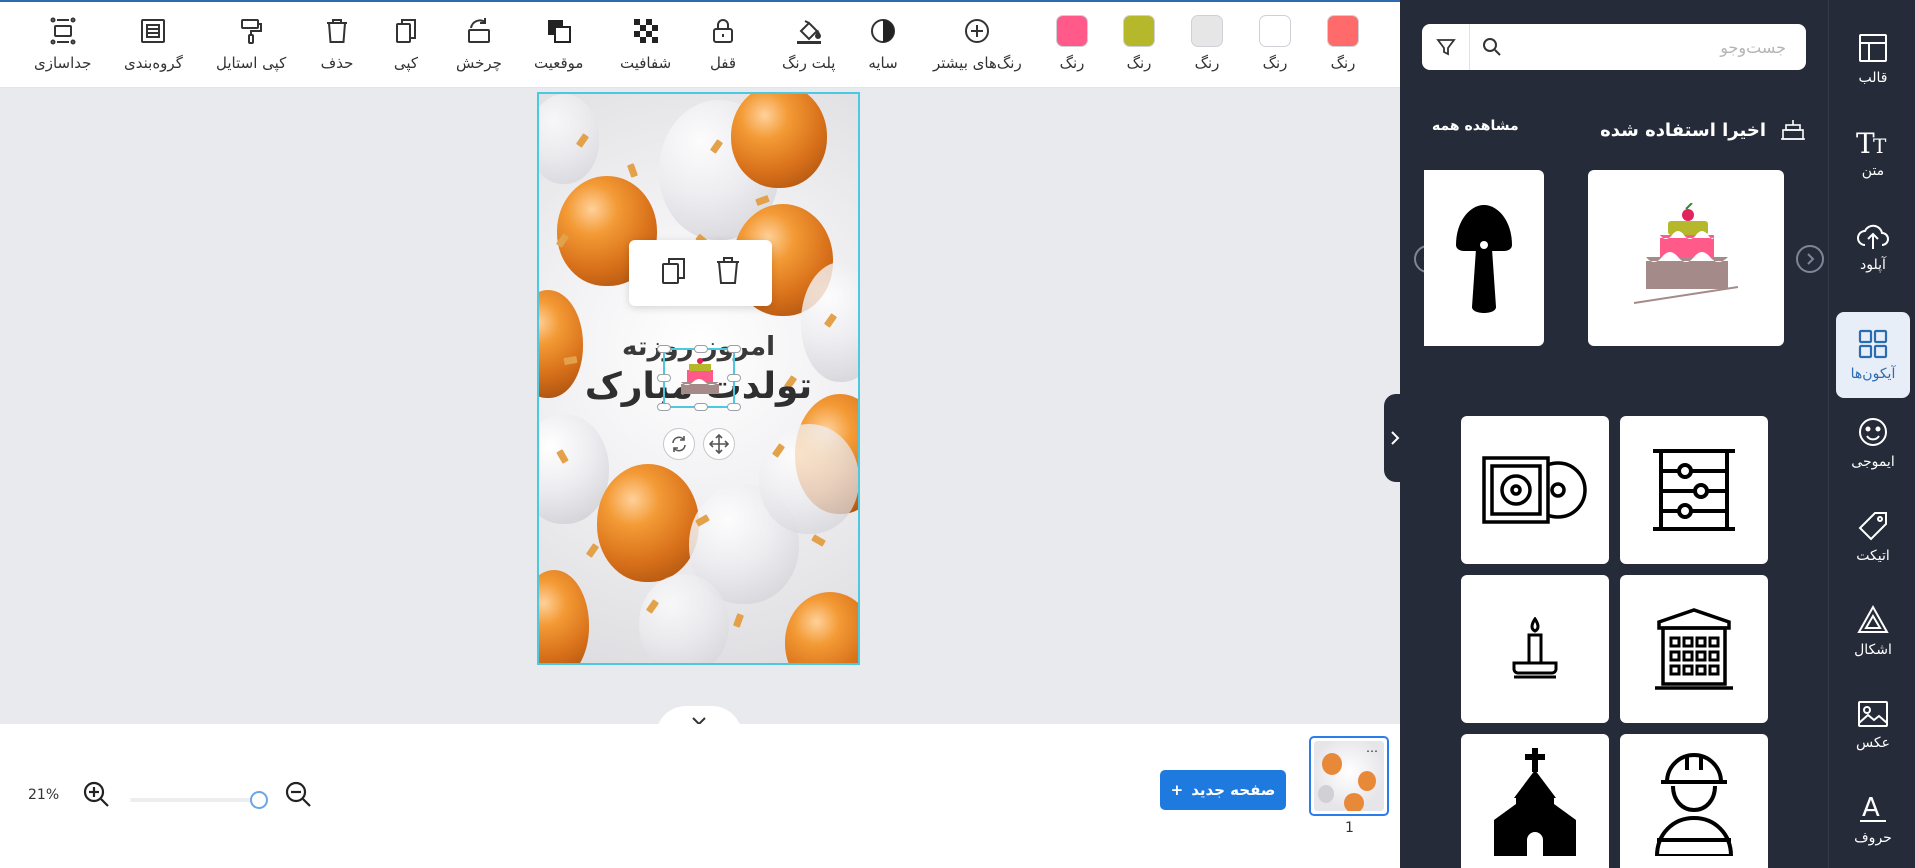 The height and width of the screenshot is (868, 1915). I want to click on selected-cake-element, so click(699, 378).